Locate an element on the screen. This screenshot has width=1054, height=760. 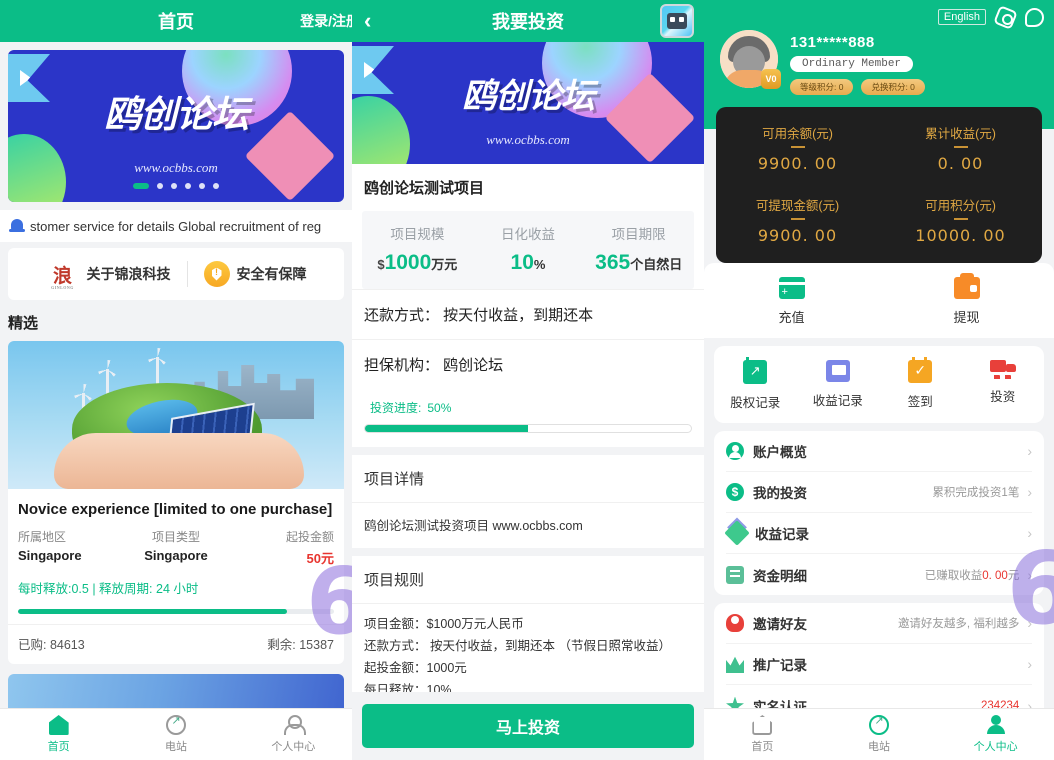
banner-url: www.ocbbs.com is located at coordinates (176, 167).